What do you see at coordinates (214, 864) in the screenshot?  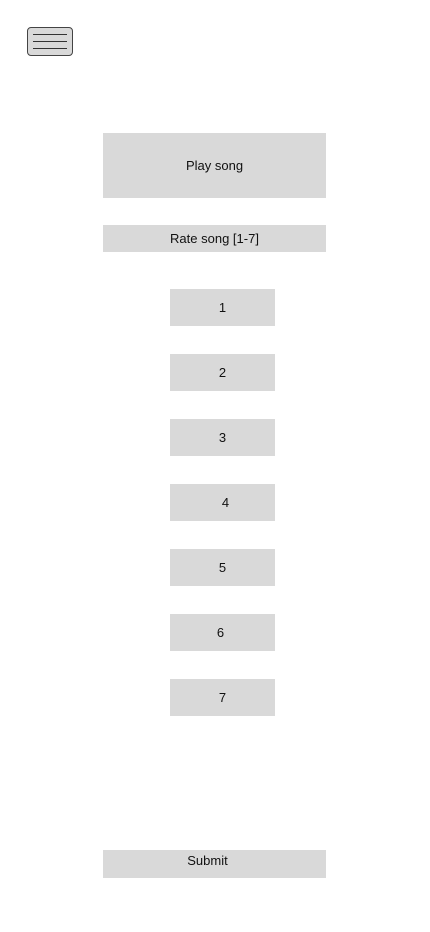 I see `submit-button: Submit` at bounding box center [214, 864].